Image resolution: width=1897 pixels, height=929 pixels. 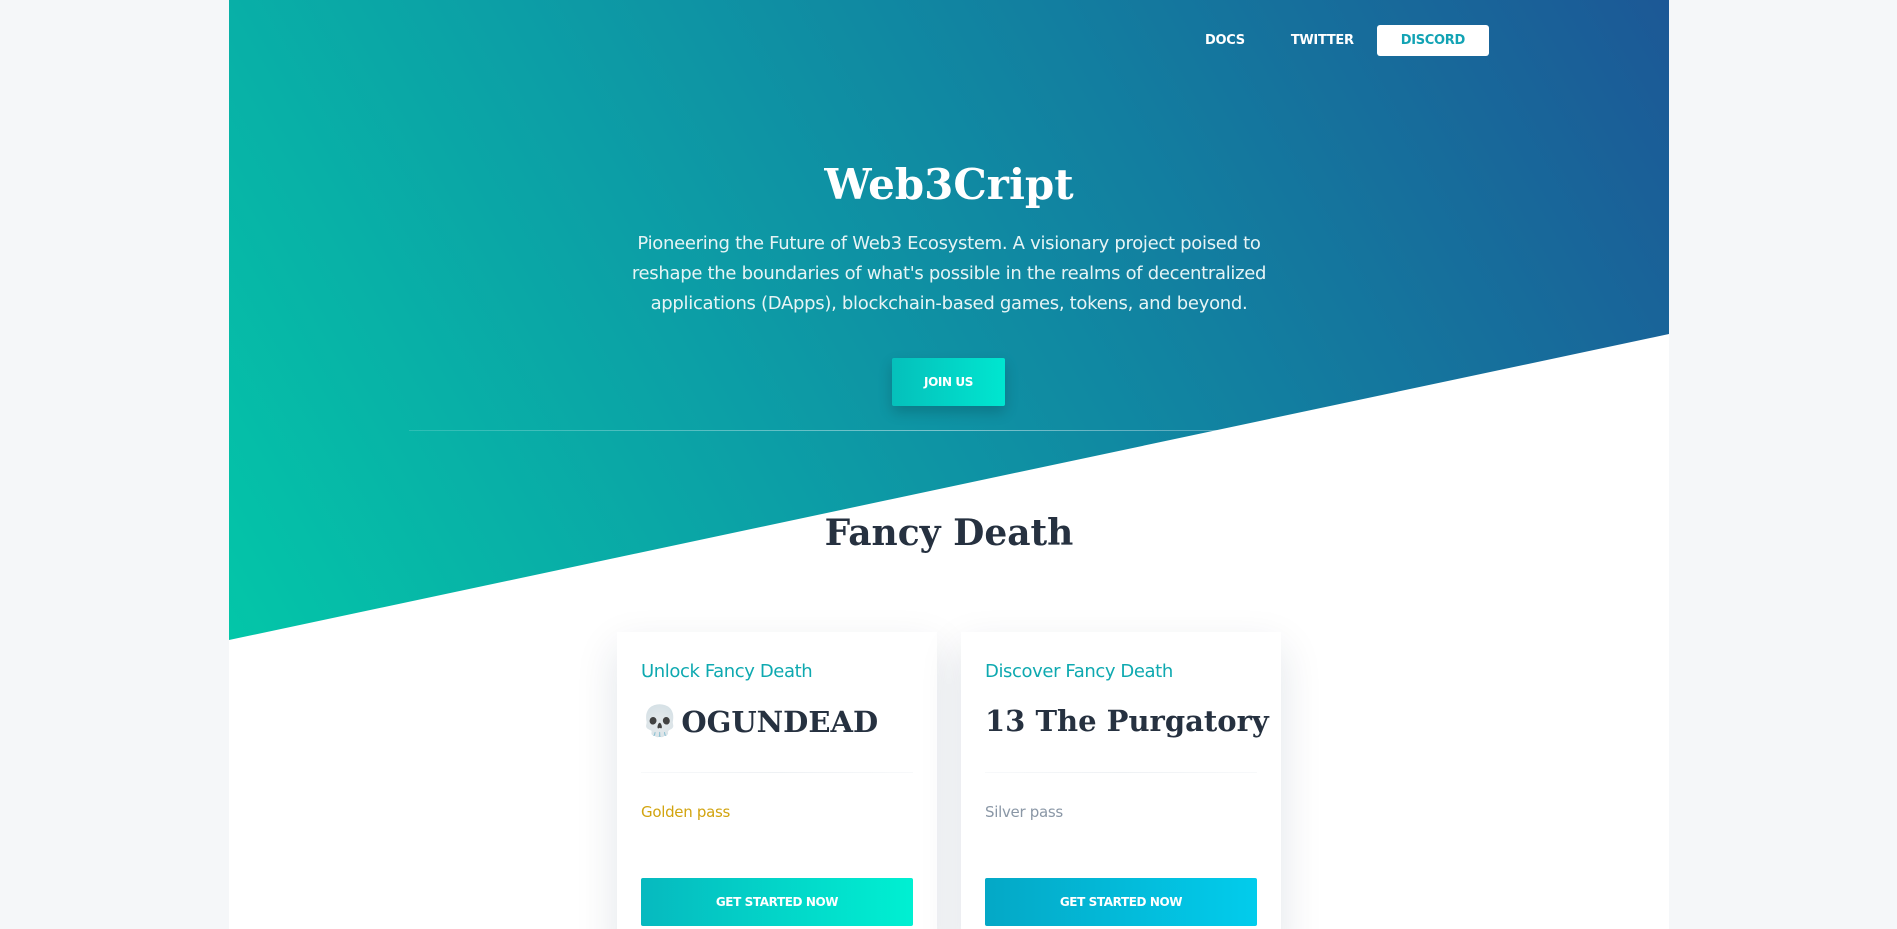 I want to click on top-nav: DOCS TWITTER DISCORD, so click(x=1335, y=40).